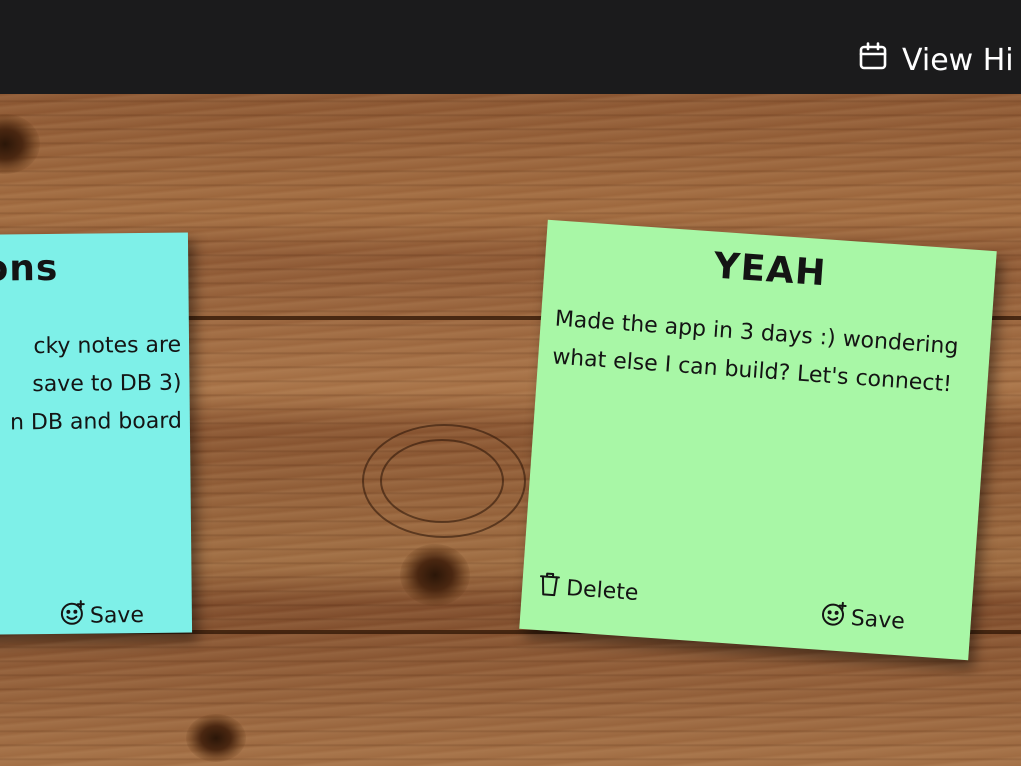  What do you see at coordinates (107, 346) in the screenshot?
I see `note-body-line: cky notes are` at bounding box center [107, 346].